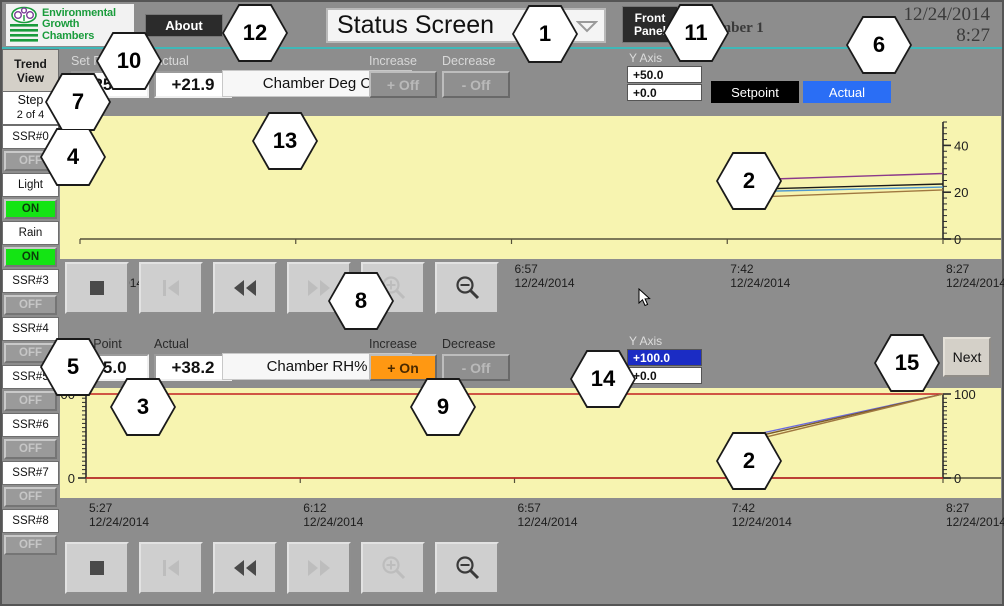 The height and width of the screenshot is (606, 1004). What do you see at coordinates (393, 61) in the screenshot?
I see `temp-increase-label: Increase` at bounding box center [393, 61].